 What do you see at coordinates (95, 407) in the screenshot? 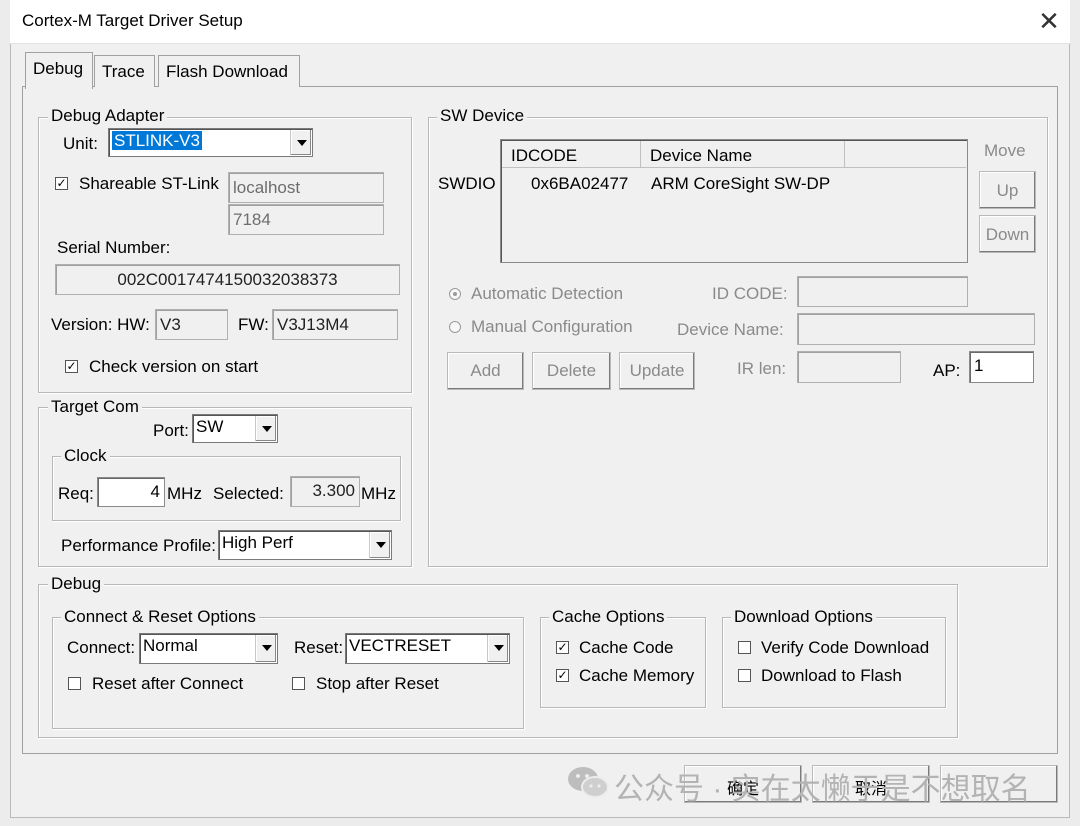
I see `target-com-label: Target Com` at bounding box center [95, 407].